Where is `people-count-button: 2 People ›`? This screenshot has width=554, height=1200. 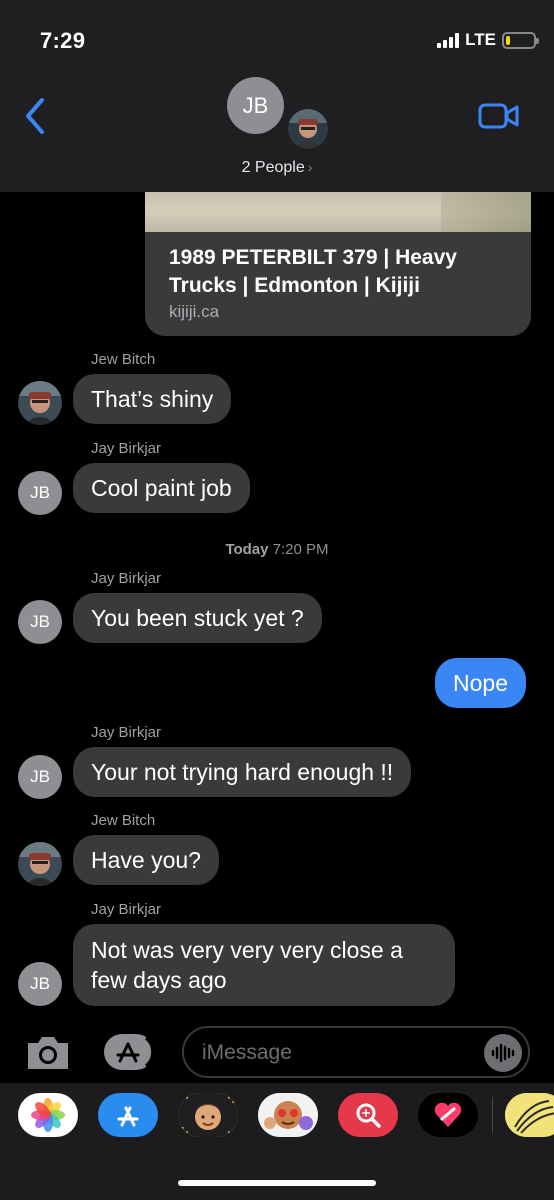 people-count-button: 2 People › is located at coordinates (277, 168).